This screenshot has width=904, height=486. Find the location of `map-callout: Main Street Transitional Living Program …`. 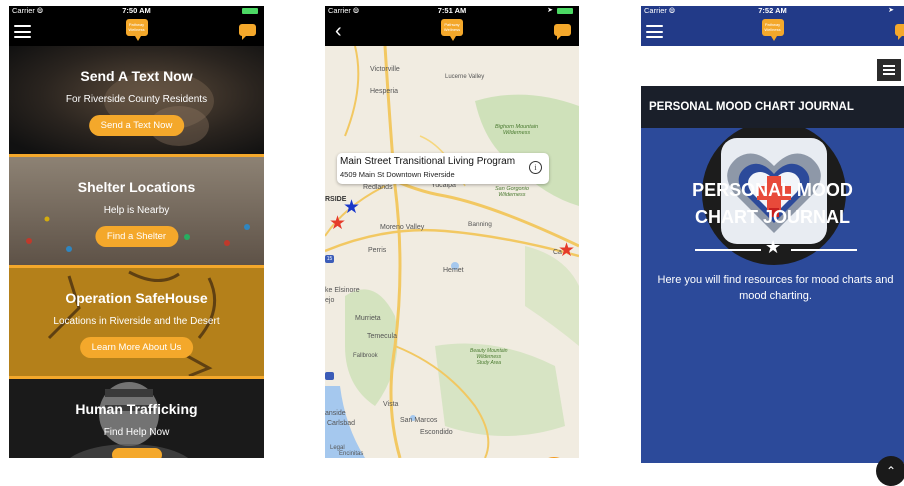

map-callout: Main Street Transitional Living Program … is located at coordinates (443, 168).